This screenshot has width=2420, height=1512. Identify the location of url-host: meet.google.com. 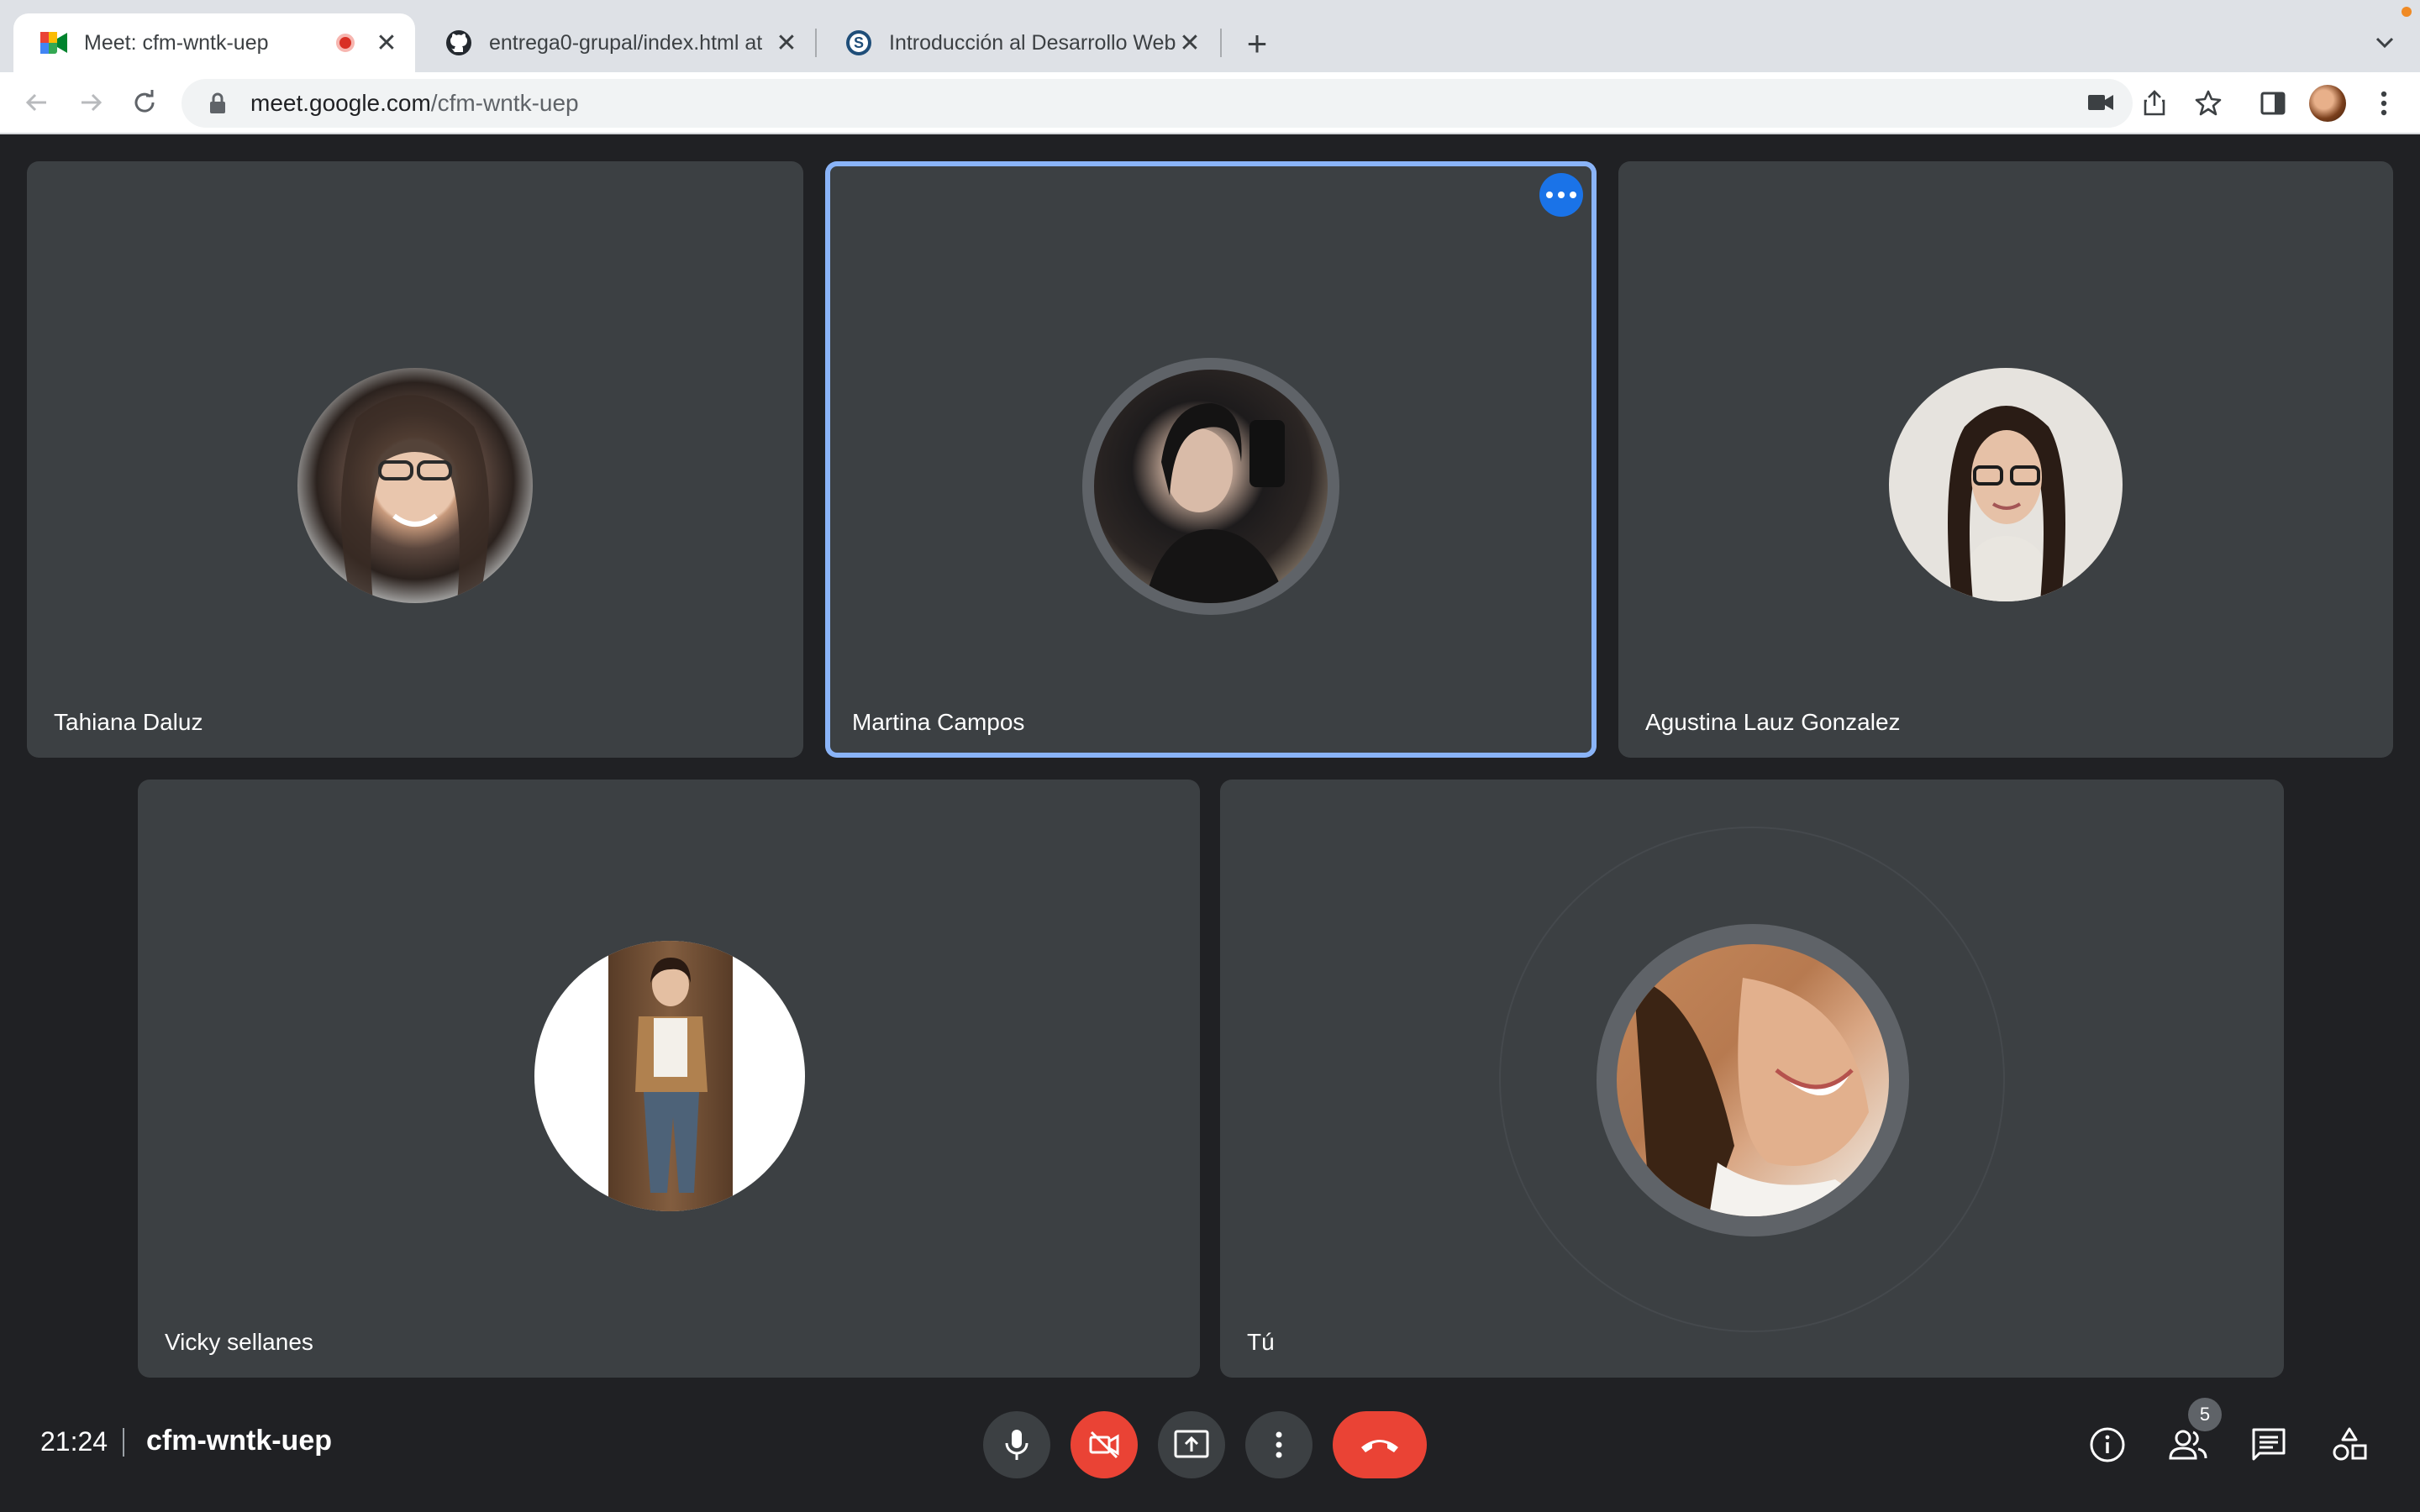
(340, 103).